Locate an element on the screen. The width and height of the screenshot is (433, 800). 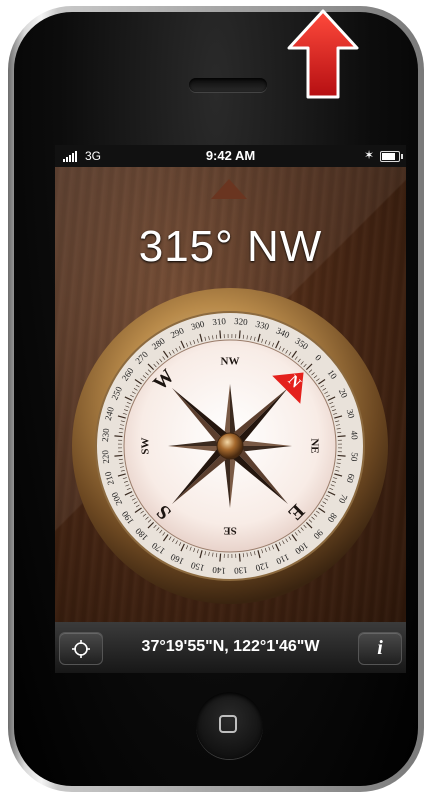
battery-icon is located at coordinates (391, 156).